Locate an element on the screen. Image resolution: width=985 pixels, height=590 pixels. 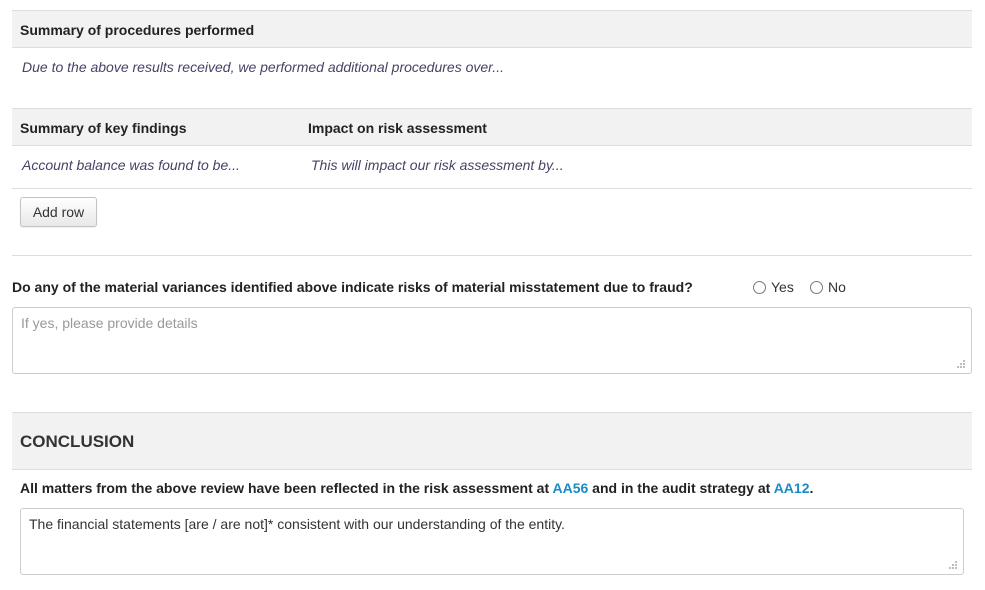
statement-suffix: . is located at coordinates (811, 488).